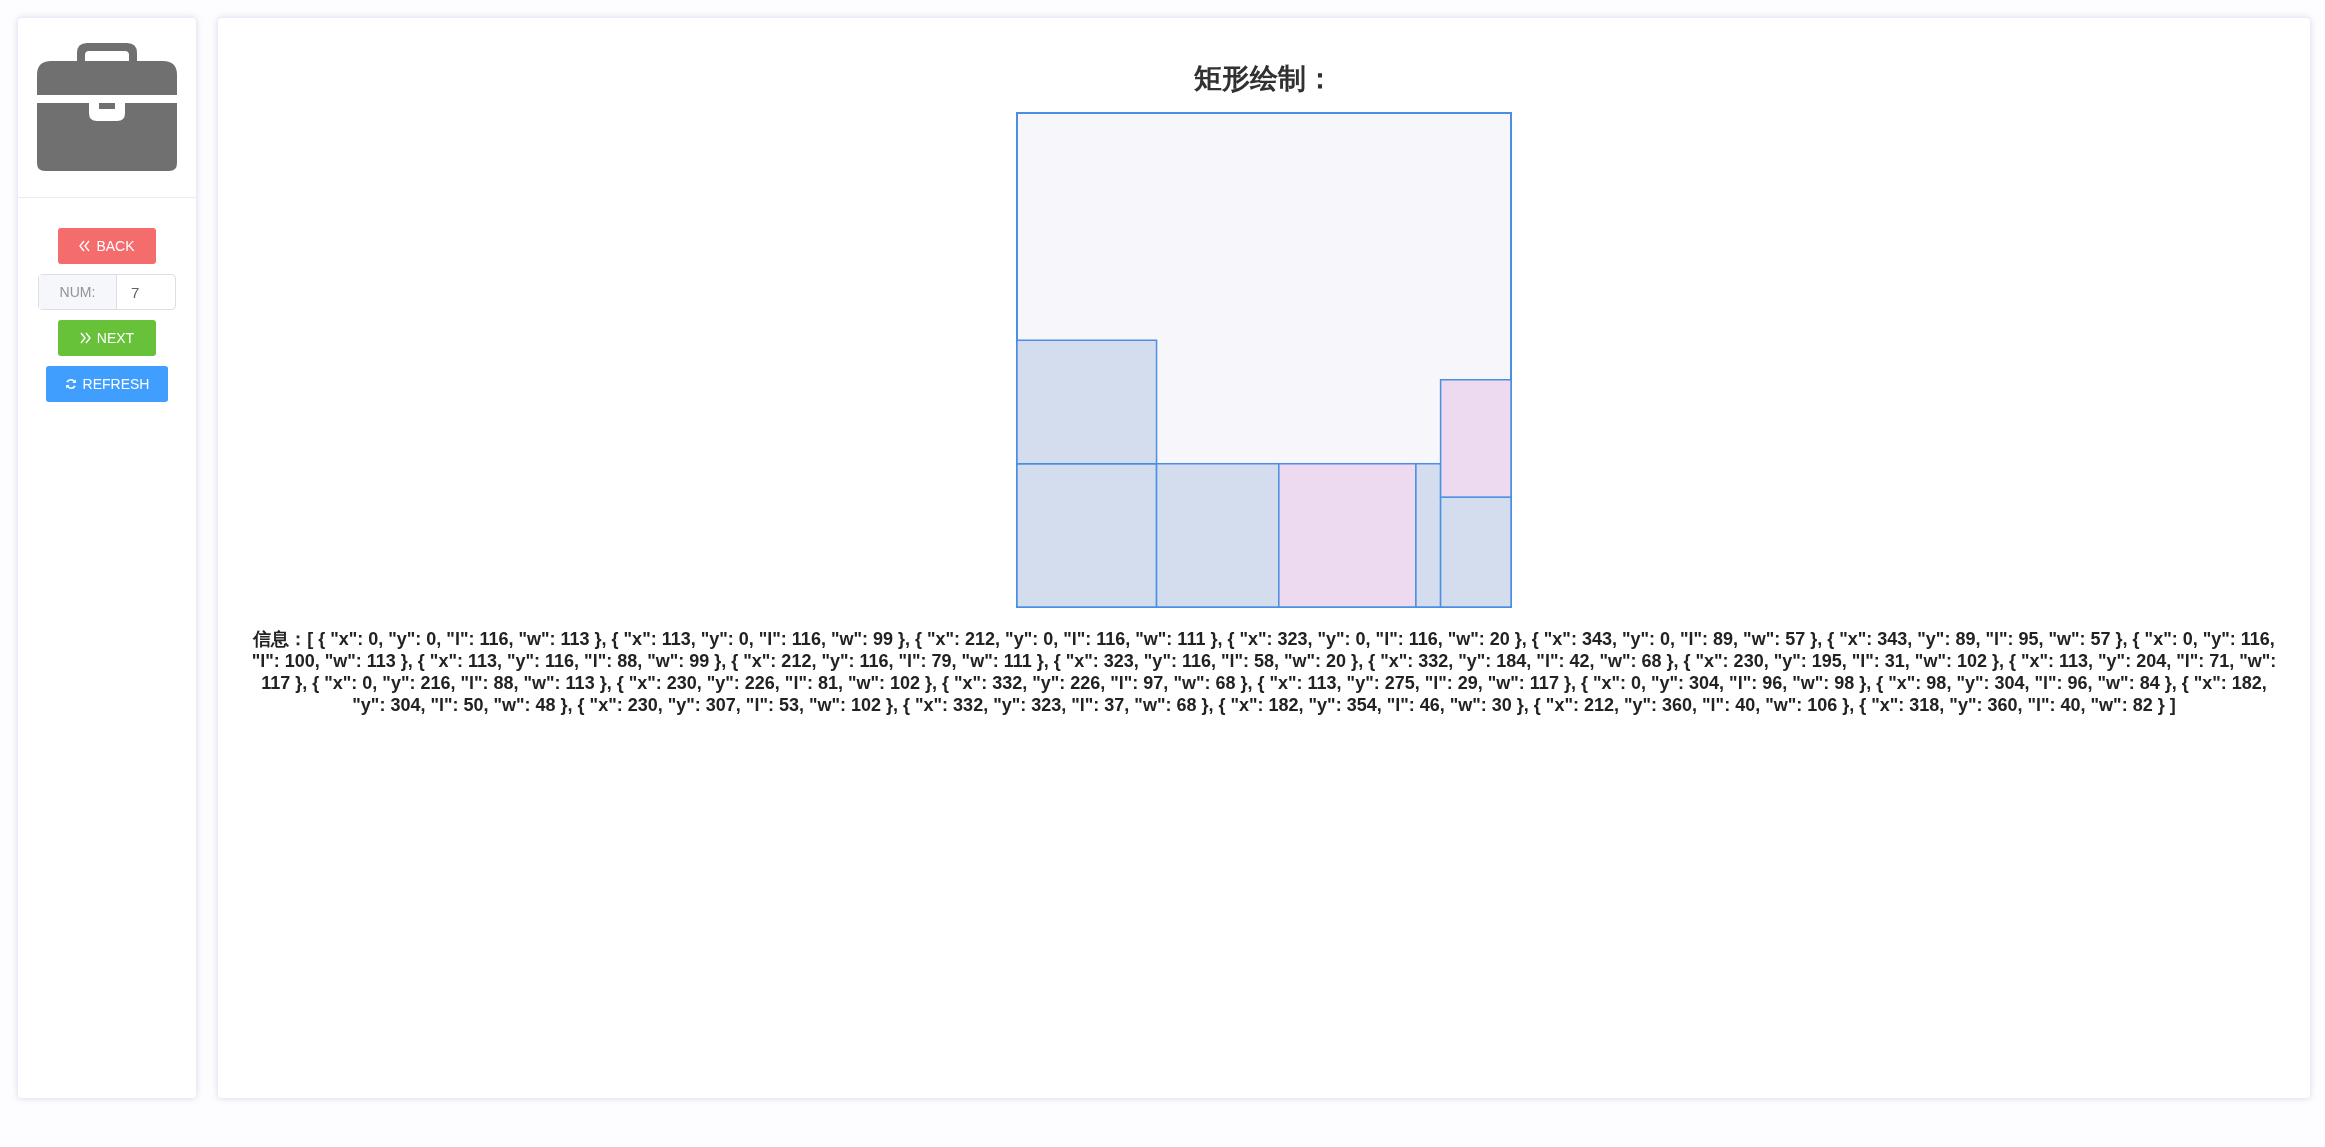  What do you see at coordinates (107, 338) in the screenshot?
I see `next-button: NEXT` at bounding box center [107, 338].